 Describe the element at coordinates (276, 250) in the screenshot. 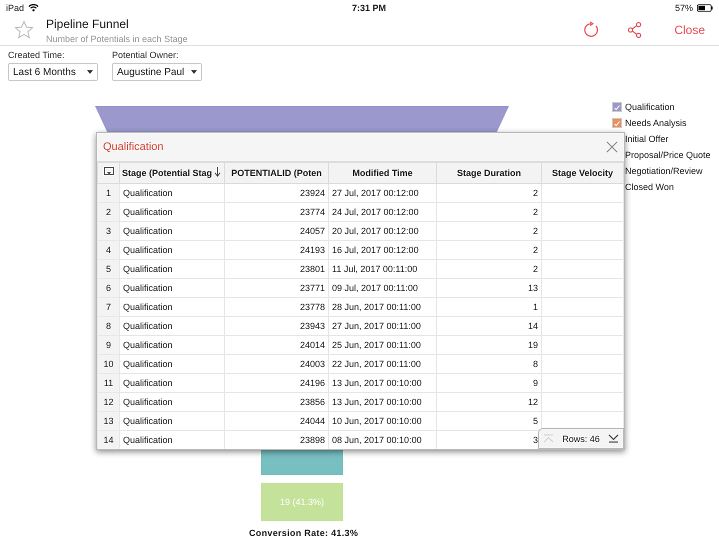

I see `table-cell: 24193` at that location.